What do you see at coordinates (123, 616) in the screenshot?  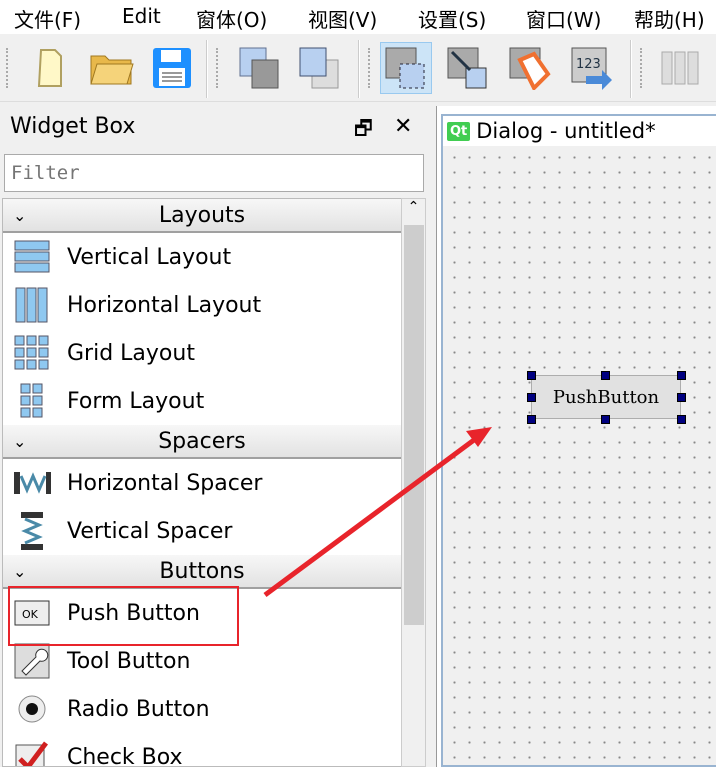 I see `highlight-box` at bounding box center [123, 616].